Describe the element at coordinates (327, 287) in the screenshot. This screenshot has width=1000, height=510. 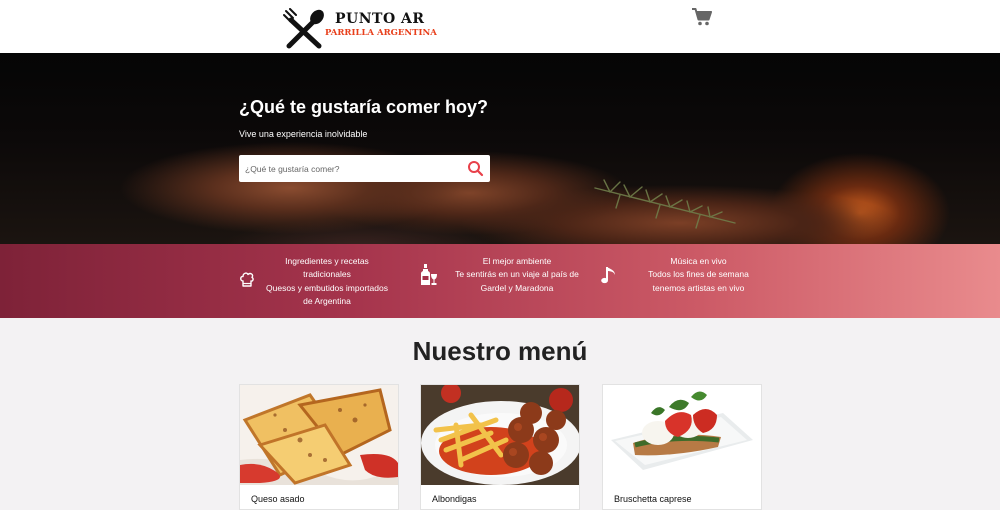
I see `feature-line: Quesos y embutidos importados` at that location.